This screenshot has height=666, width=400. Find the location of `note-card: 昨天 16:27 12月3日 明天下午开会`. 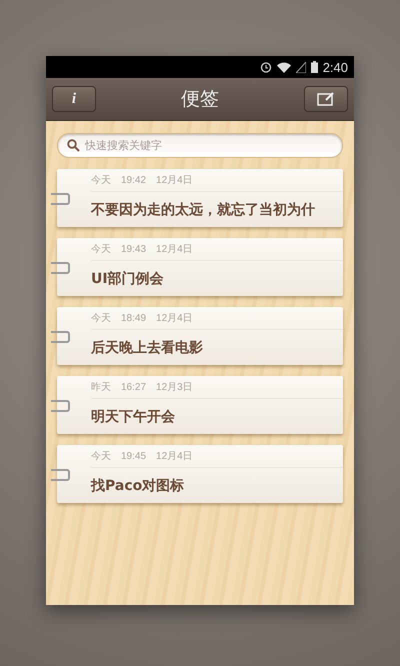

note-card: 昨天 16:27 12月3日 明天下午开会 is located at coordinates (200, 405).